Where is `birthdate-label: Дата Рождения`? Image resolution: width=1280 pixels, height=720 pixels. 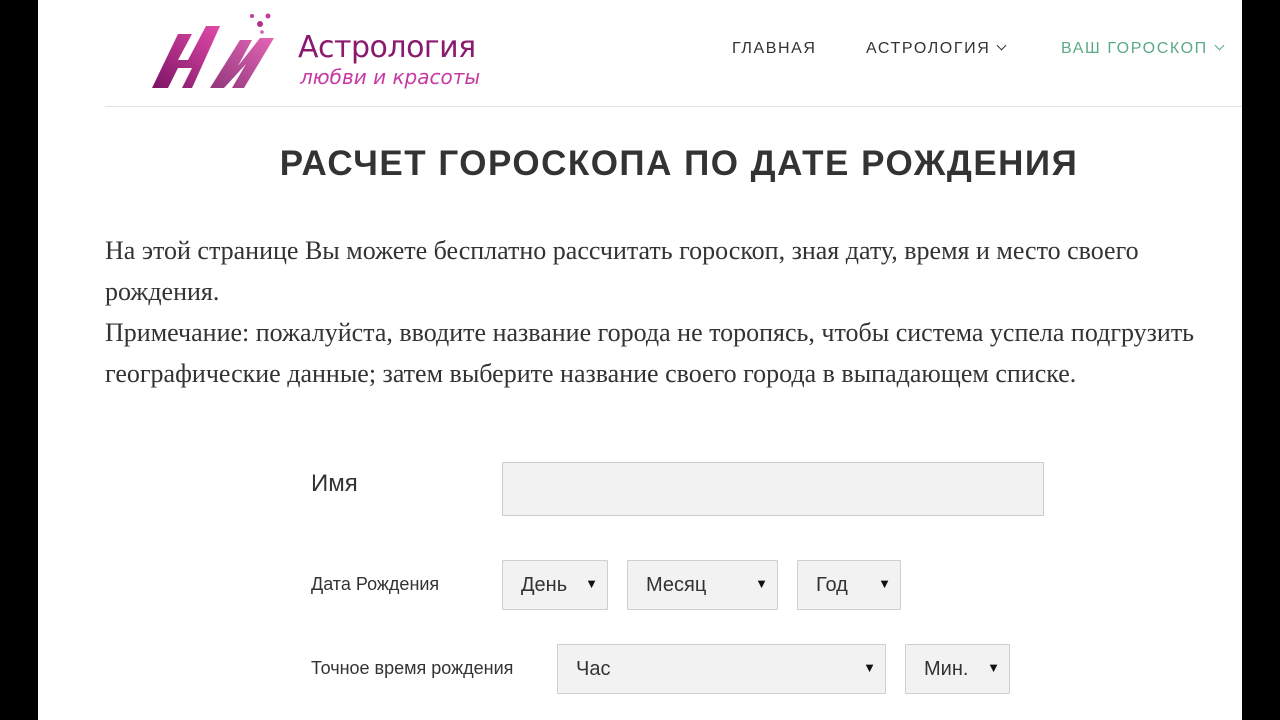 birthdate-label: Дата Рождения is located at coordinates (375, 584).